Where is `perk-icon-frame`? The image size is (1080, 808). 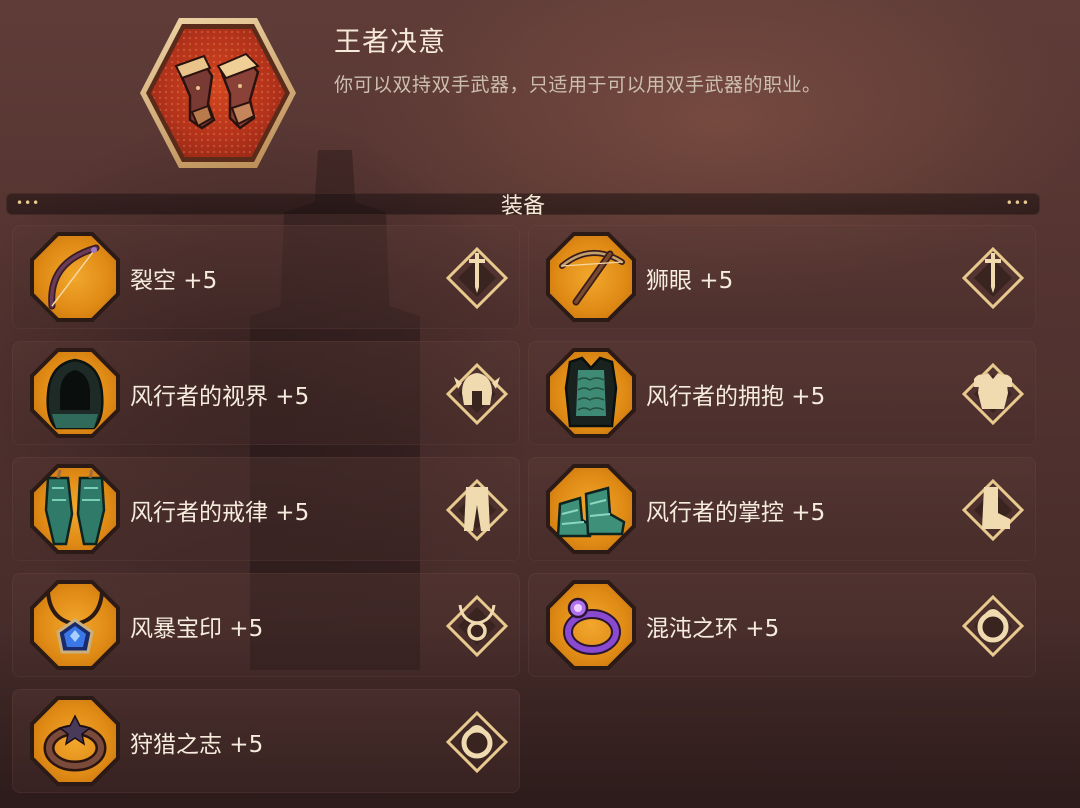
perk-icon-frame is located at coordinates (218, 93).